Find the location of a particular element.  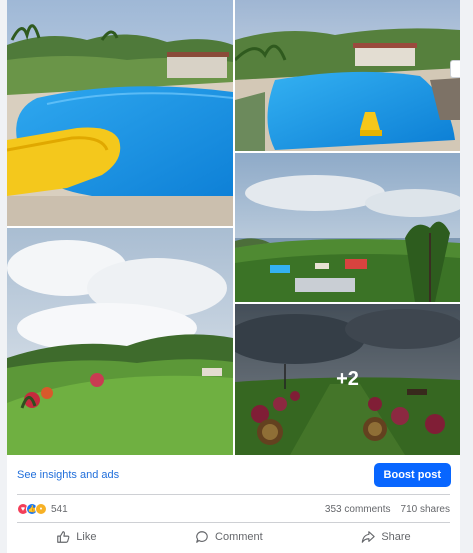

comment-label: Comment is located at coordinates (239, 537).